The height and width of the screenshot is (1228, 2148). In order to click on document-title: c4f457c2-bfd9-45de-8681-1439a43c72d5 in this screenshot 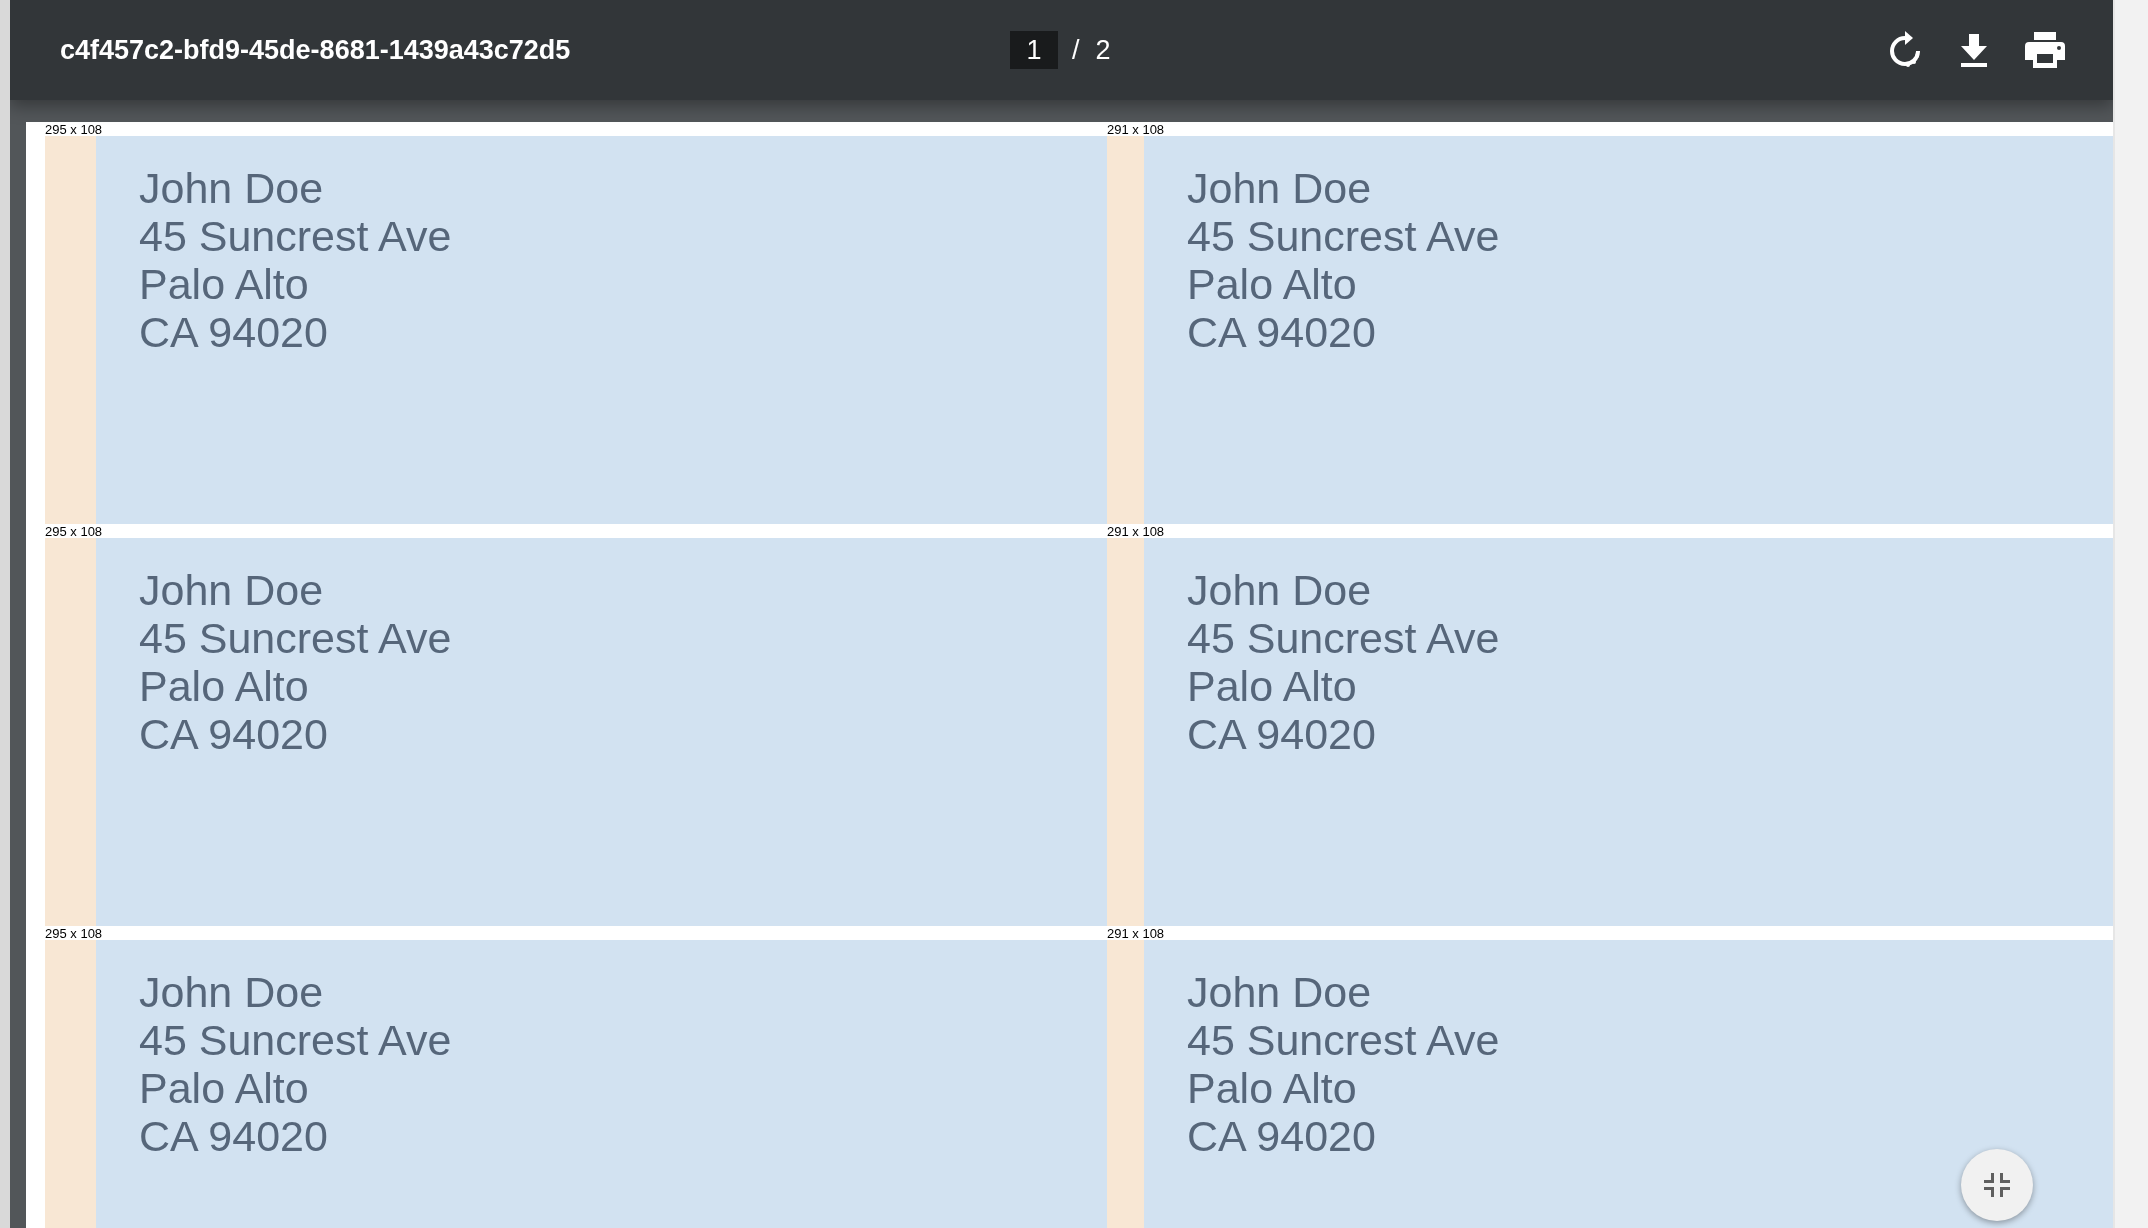, I will do `click(315, 50)`.